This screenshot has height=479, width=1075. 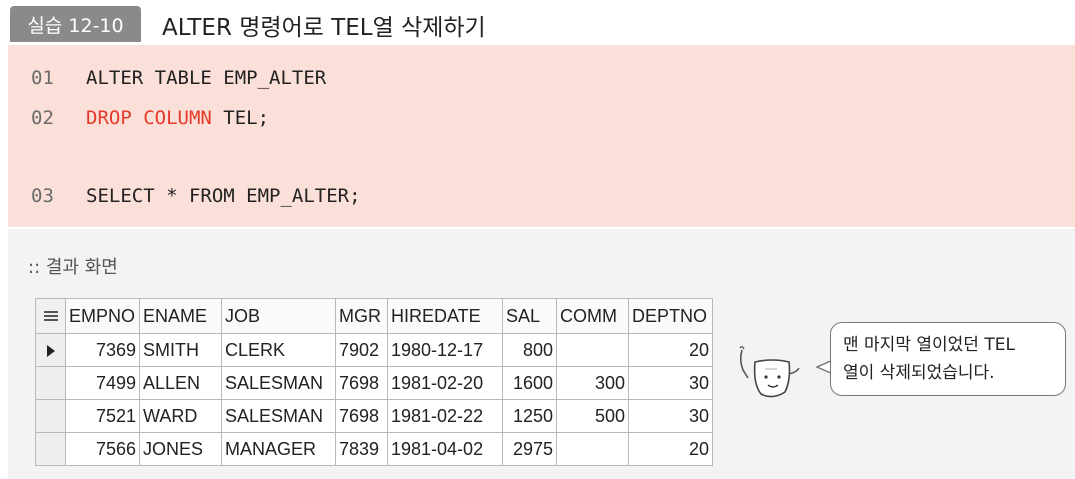 What do you see at coordinates (929, 345) in the screenshot?
I see `bubble-line: 맨 마지막 열이었던 TEL` at bounding box center [929, 345].